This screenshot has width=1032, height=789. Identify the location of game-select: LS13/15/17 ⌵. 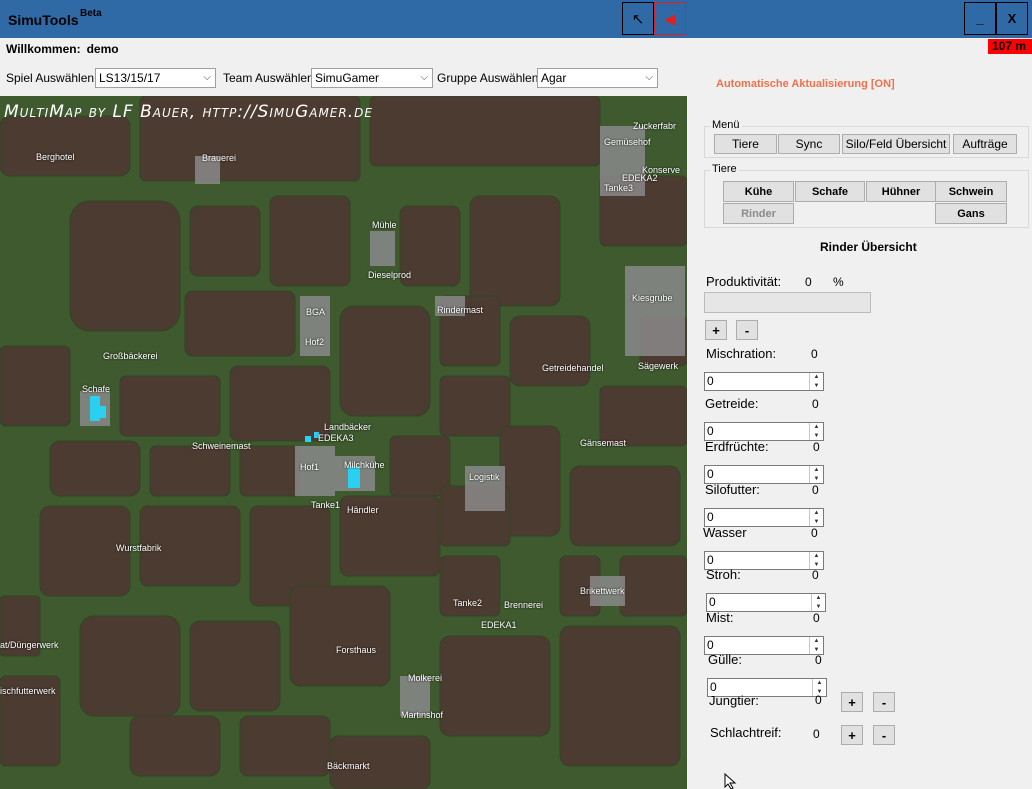
(155, 78).